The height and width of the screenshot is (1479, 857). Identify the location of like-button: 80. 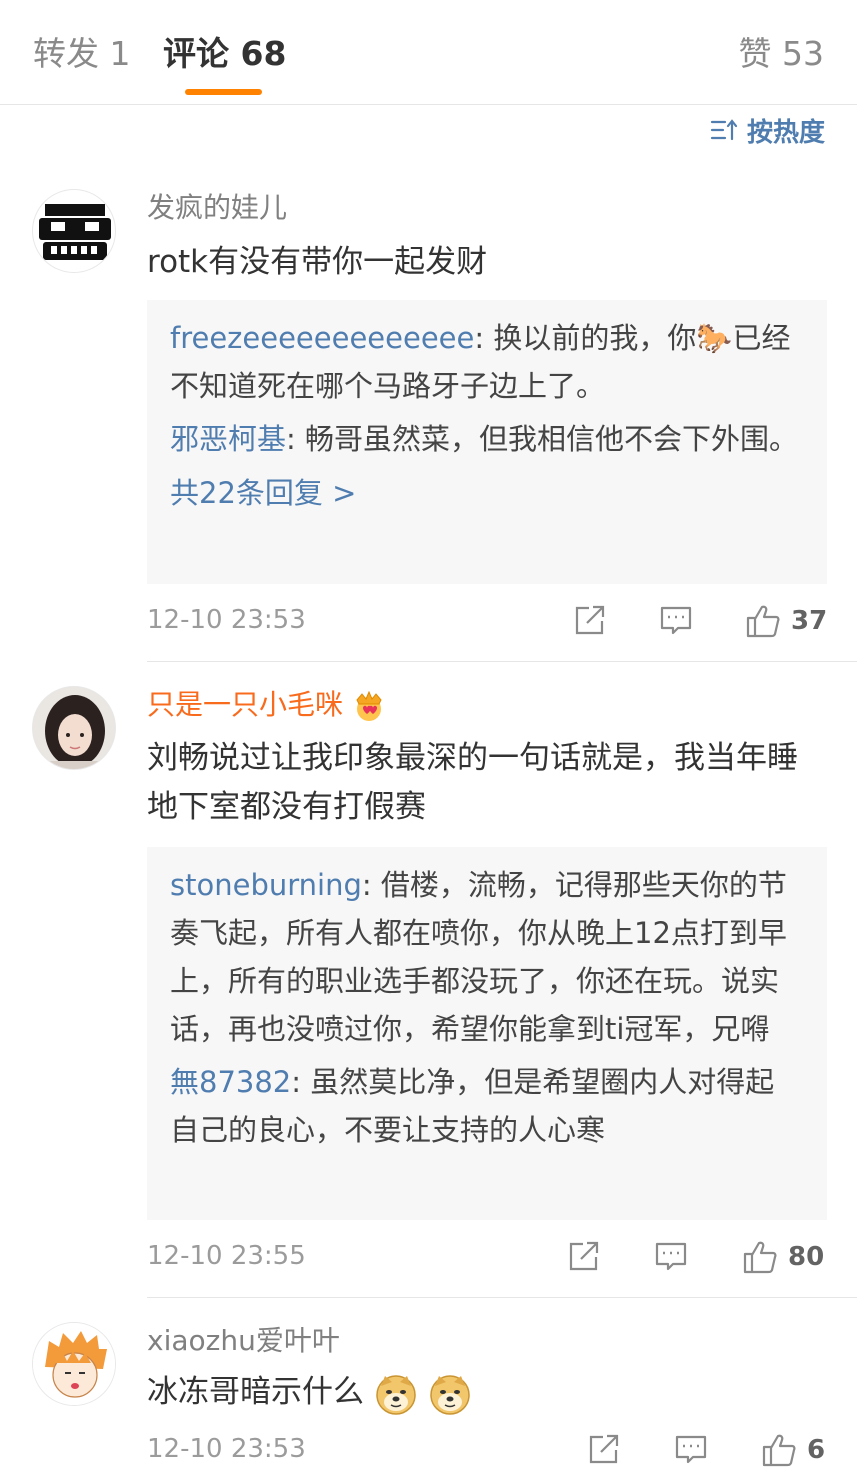
(783, 1257).